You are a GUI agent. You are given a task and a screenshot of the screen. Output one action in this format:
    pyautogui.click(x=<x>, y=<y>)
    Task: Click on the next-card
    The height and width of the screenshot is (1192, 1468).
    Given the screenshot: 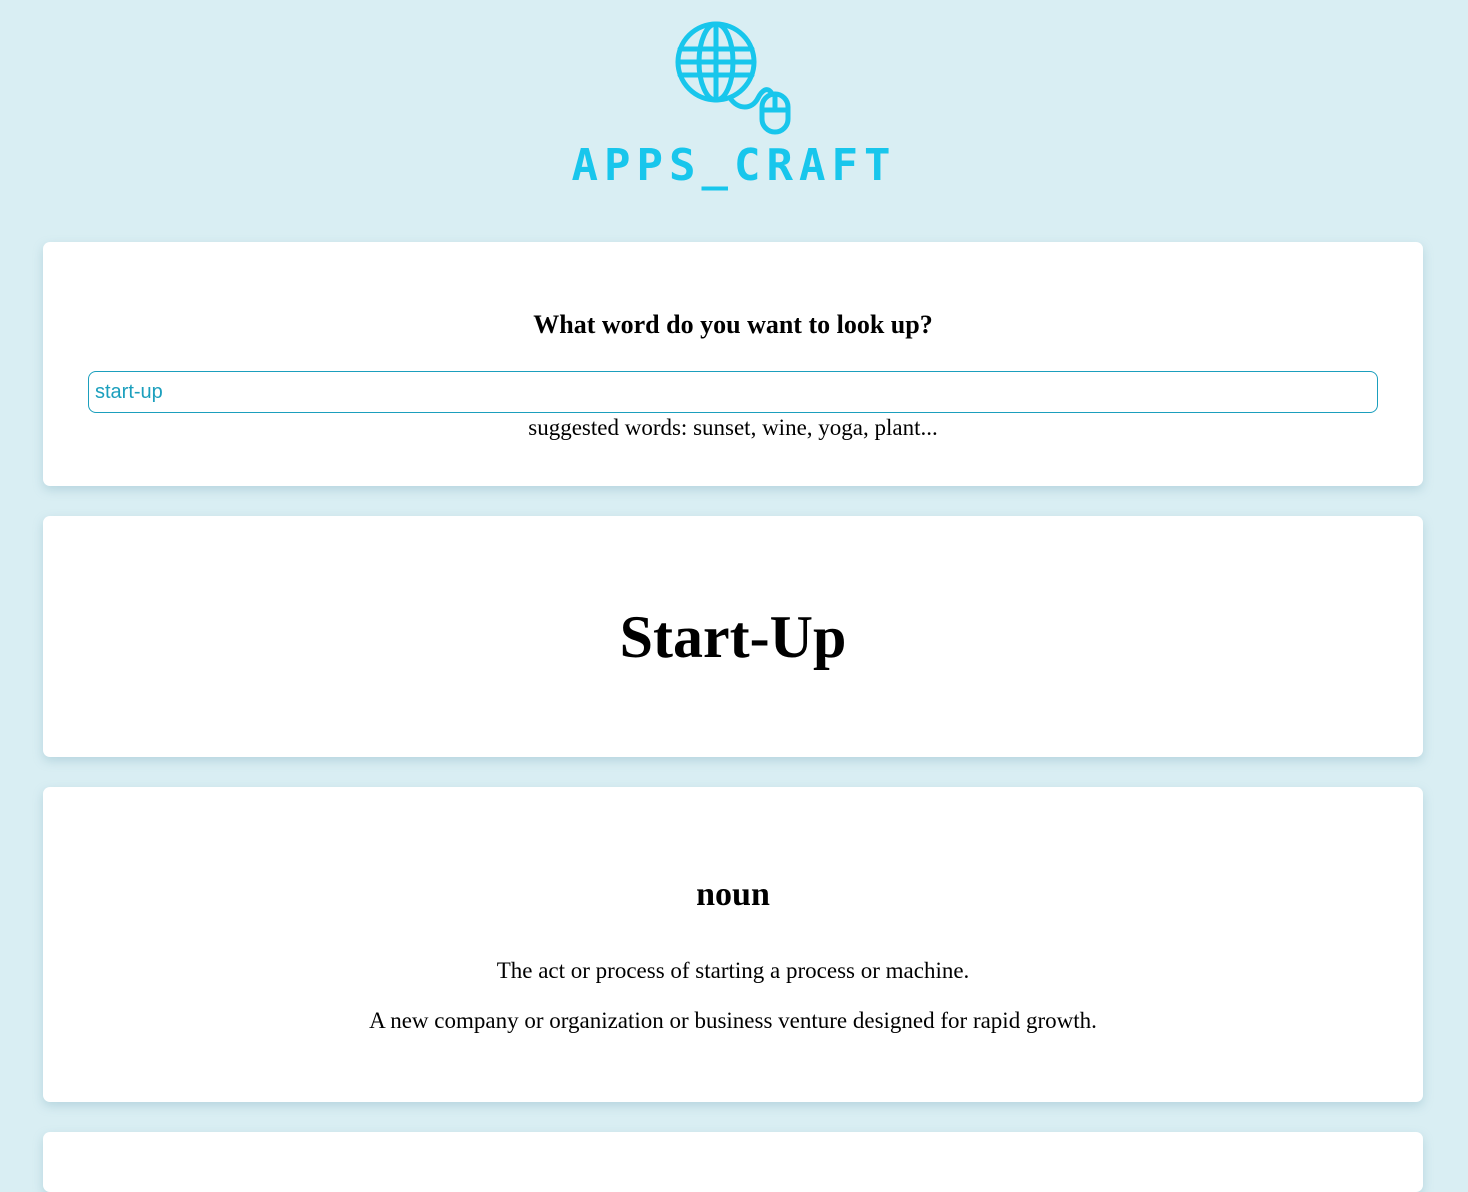 What is the action you would take?
    pyautogui.click(x=733, y=1162)
    